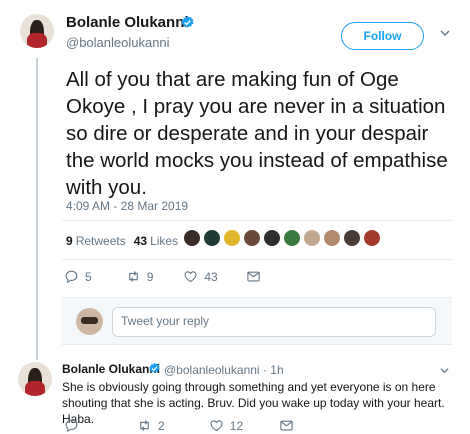 Image resolution: width=470 pixels, height=434 pixels. I want to click on reply-button, so click(74, 425).